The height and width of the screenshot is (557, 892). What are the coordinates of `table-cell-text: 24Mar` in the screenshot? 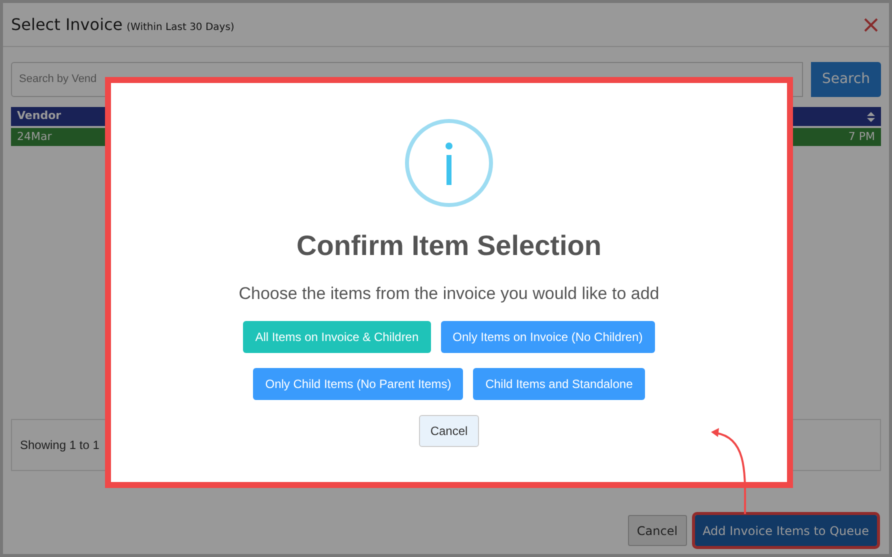 It's located at (34, 136).